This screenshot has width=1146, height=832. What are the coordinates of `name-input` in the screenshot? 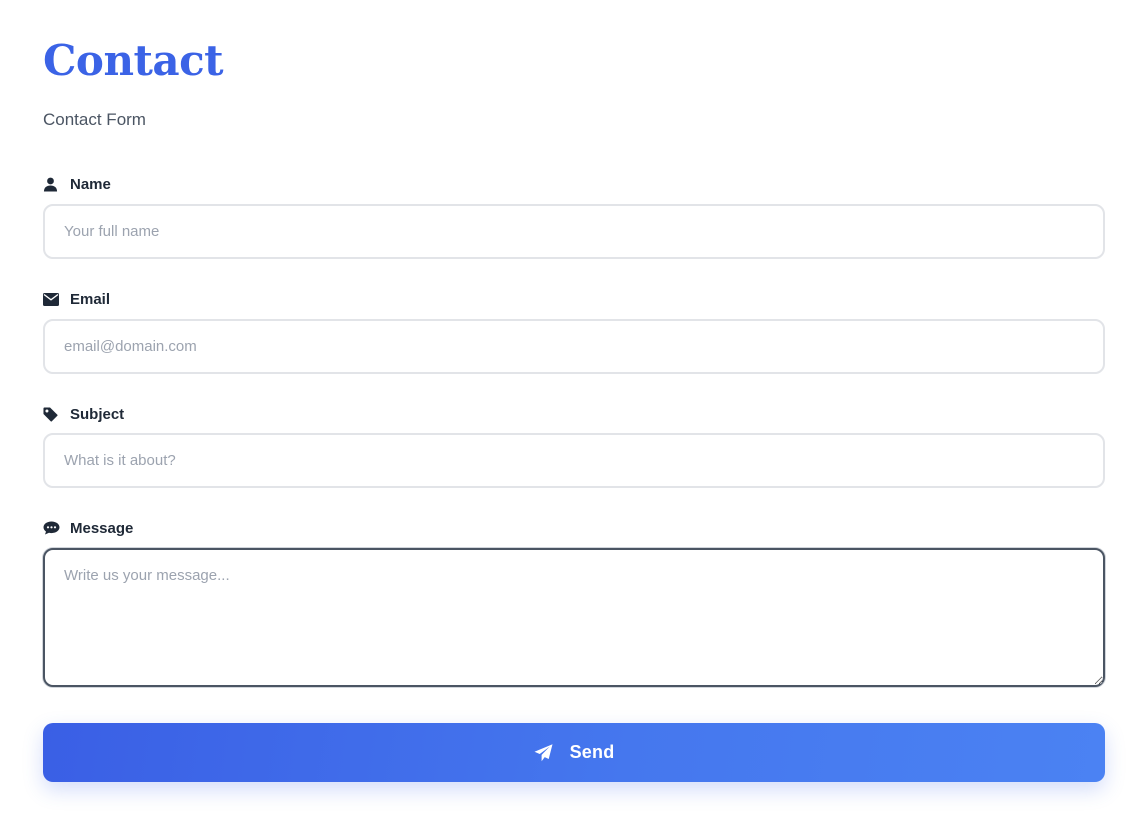 It's located at (574, 231).